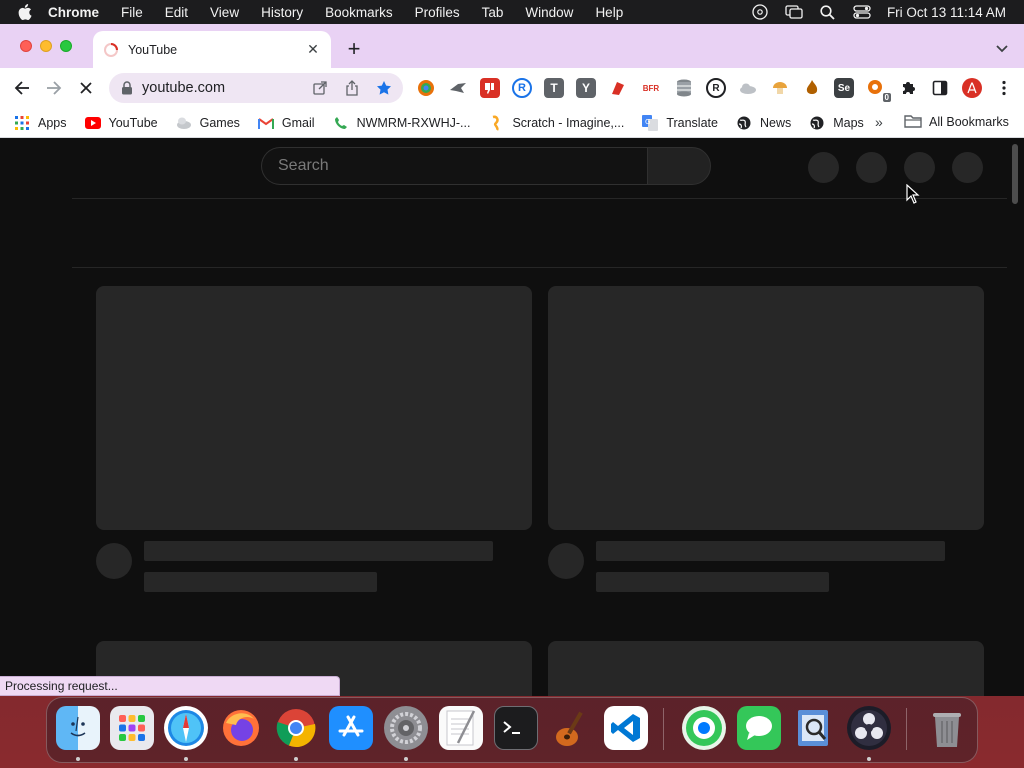 This screenshot has width=1024, height=768. Describe the element at coordinates (384, 88) in the screenshot. I see `bookmark-star-icon` at that location.